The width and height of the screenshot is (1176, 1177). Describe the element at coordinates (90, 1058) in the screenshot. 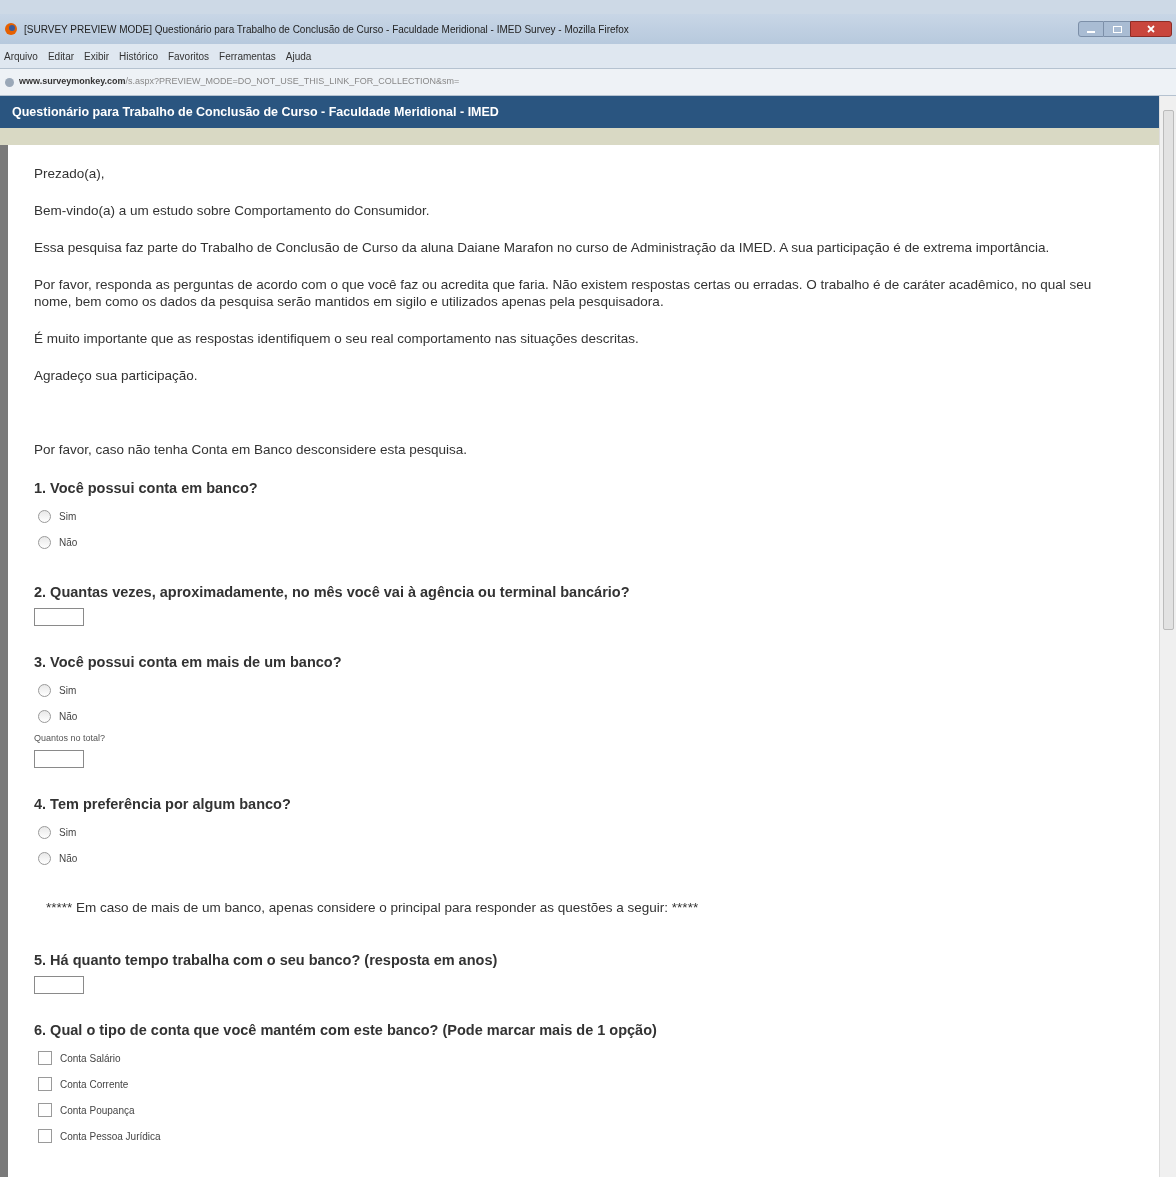

I see `option-label: Conta Salário` at that location.